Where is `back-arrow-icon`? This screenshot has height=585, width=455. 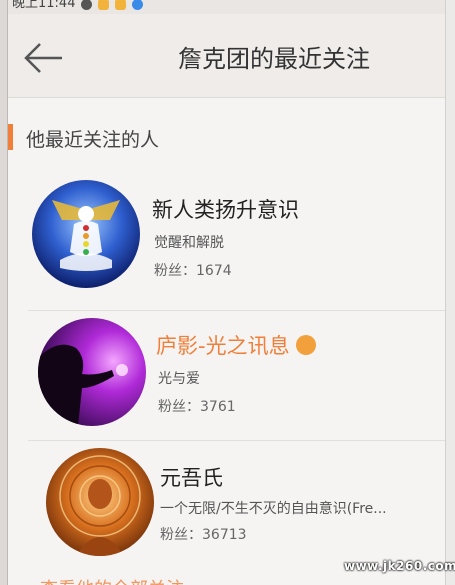 back-arrow-icon is located at coordinates (43, 58).